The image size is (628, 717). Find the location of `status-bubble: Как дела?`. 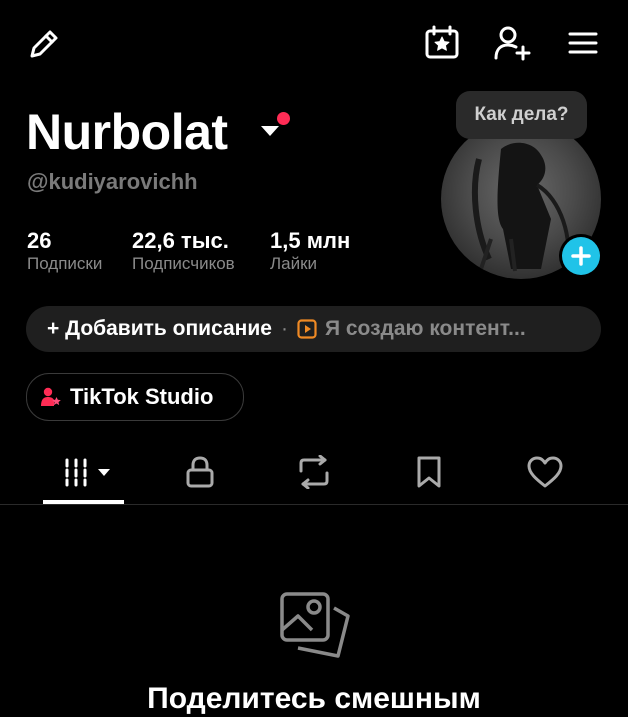

status-bubble: Как дела? is located at coordinates (521, 115).